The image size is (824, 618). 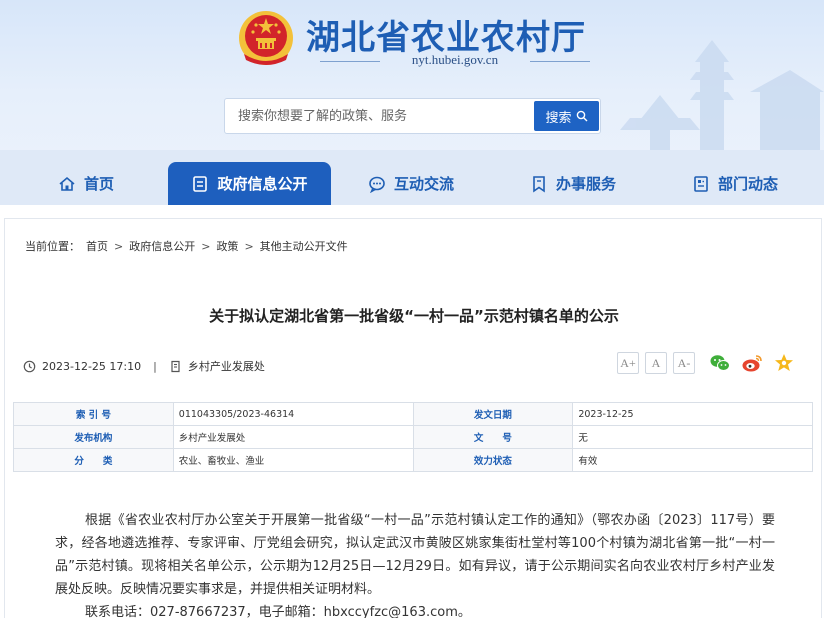 I want to click on nav-services: 办事服务, so click(x=573, y=183).